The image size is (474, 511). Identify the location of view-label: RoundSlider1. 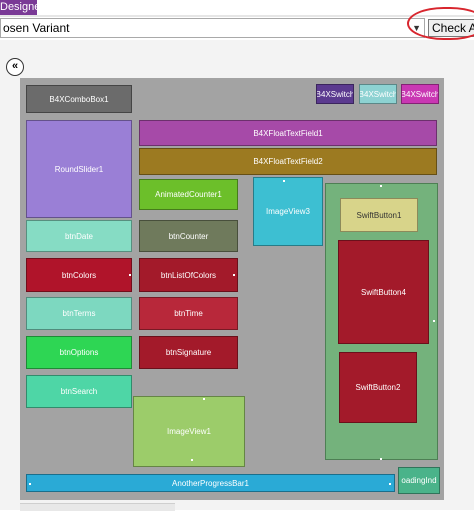
(79, 169).